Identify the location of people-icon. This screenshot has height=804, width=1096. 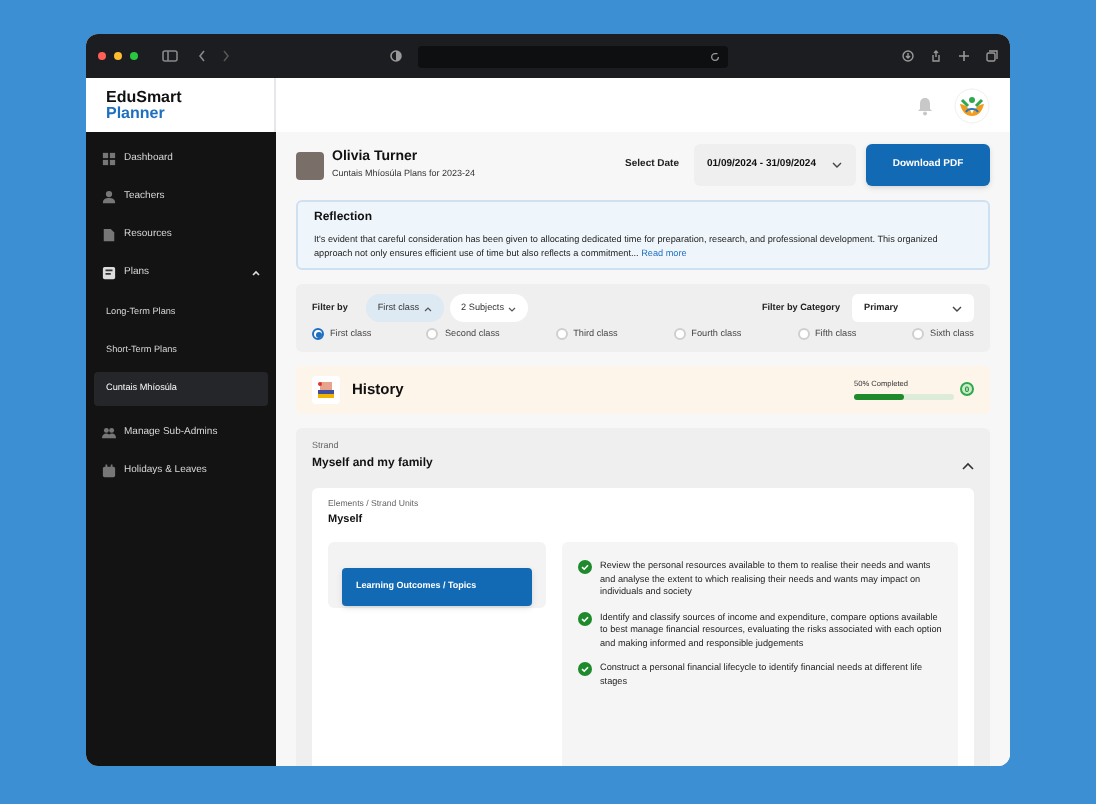
(109, 433).